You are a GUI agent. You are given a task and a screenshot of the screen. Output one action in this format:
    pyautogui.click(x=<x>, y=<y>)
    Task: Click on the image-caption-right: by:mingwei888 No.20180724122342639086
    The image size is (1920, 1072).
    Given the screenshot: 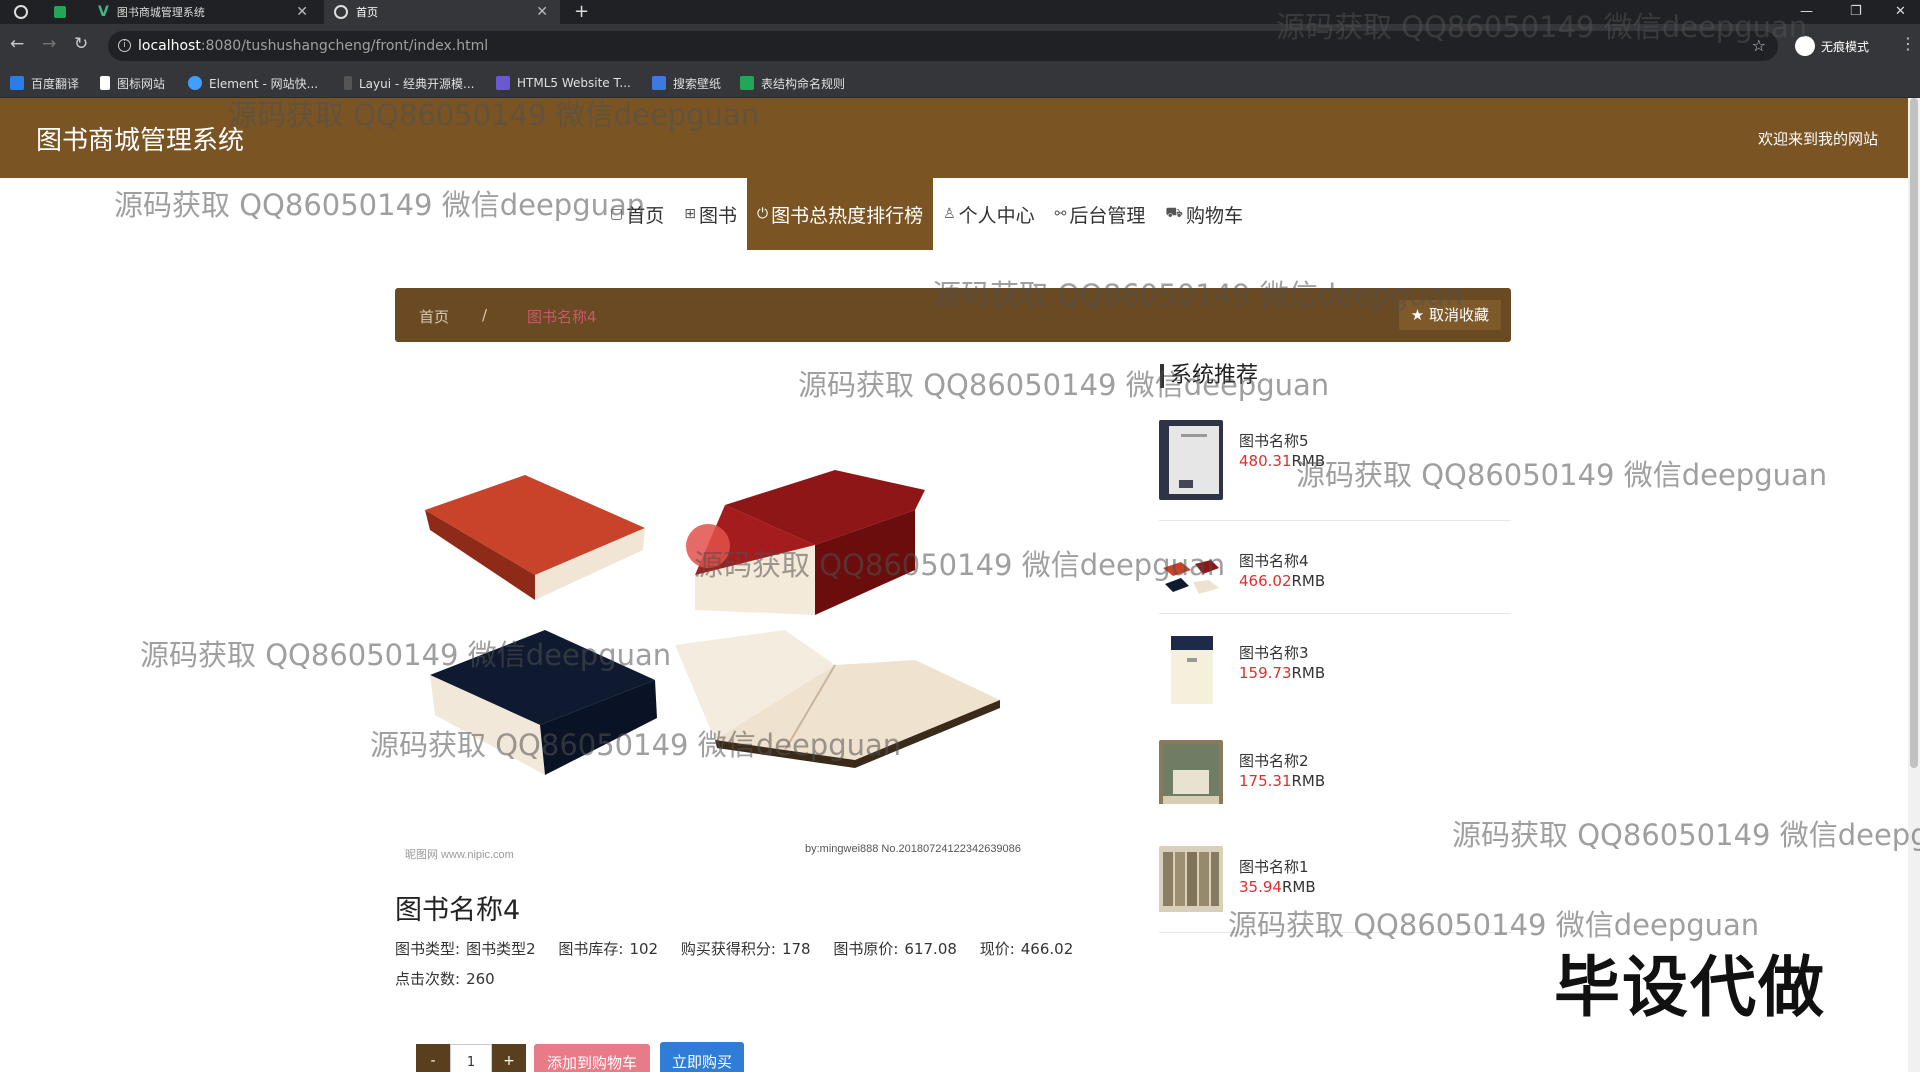 What is the action you would take?
    pyautogui.click(x=913, y=849)
    